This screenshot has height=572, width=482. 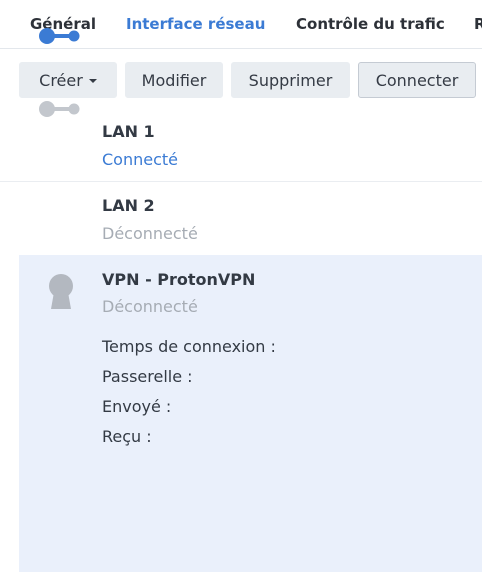 What do you see at coordinates (128, 131) in the screenshot?
I see `interface-name: LAN 1` at bounding box center [128, 131].